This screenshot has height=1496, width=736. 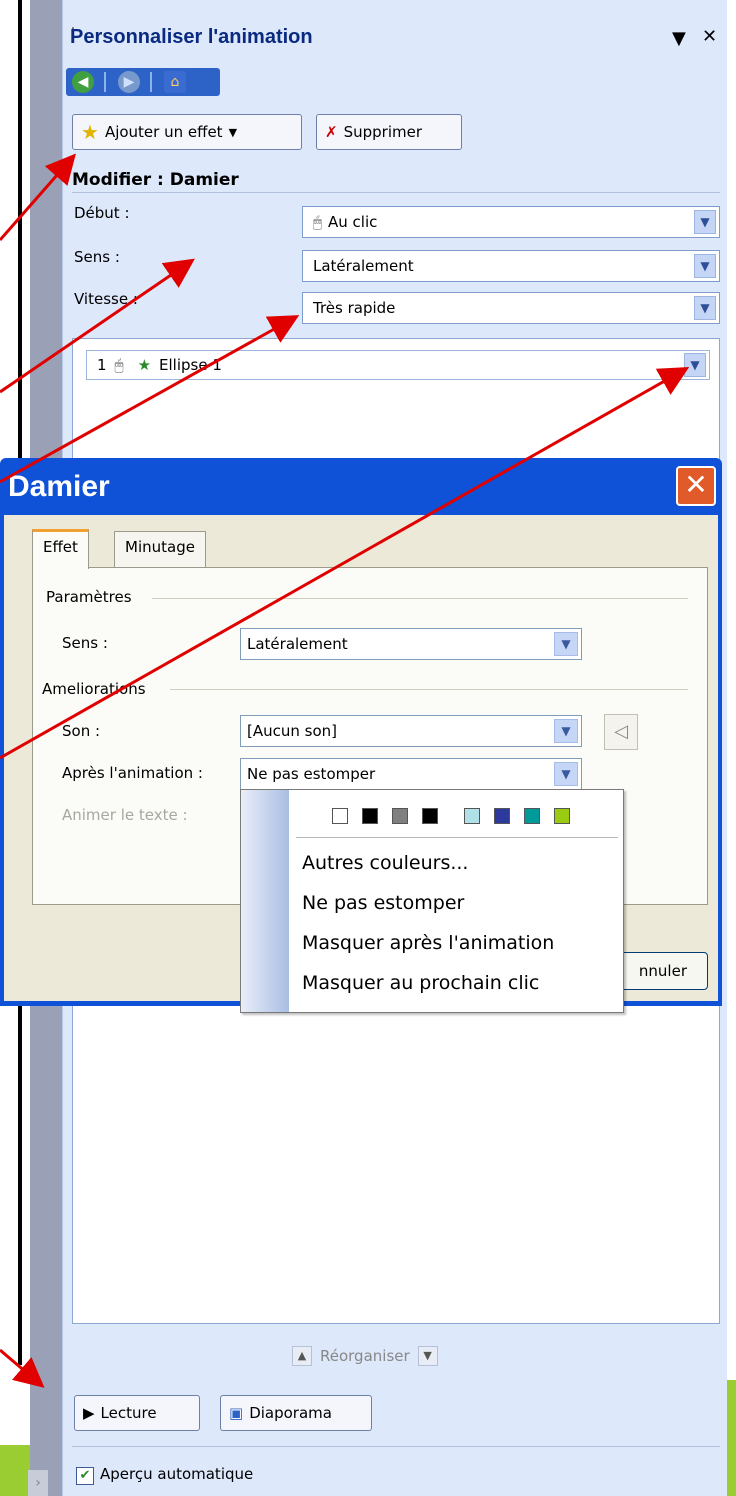 What do you see at coordinates (97, 326) in the screenshot?
I see `arrow-to-direction` at bounding box center [97, 326].